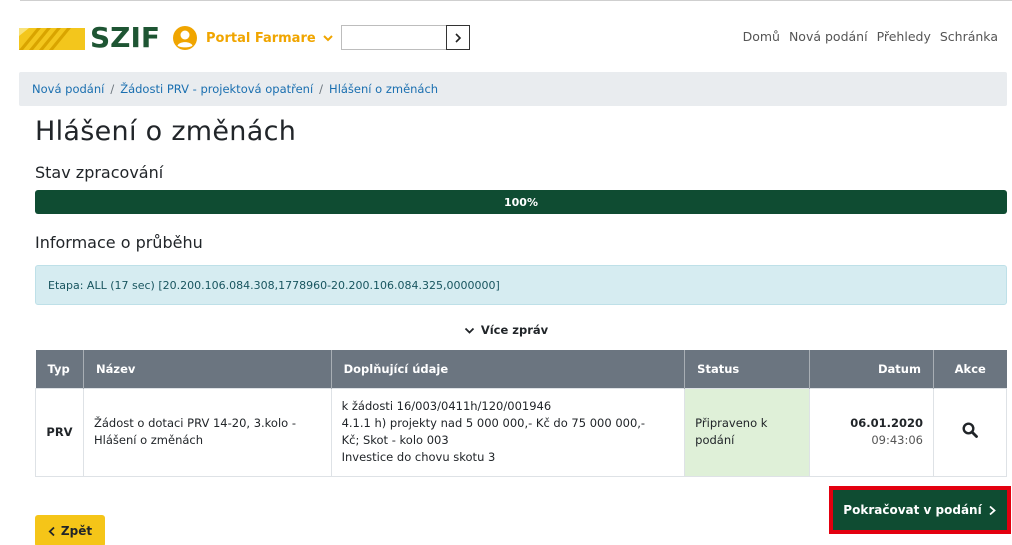 This screenshot has height=545, width=1012. I want to click on more-messages-label: Více zpráv, so click(514, 330).